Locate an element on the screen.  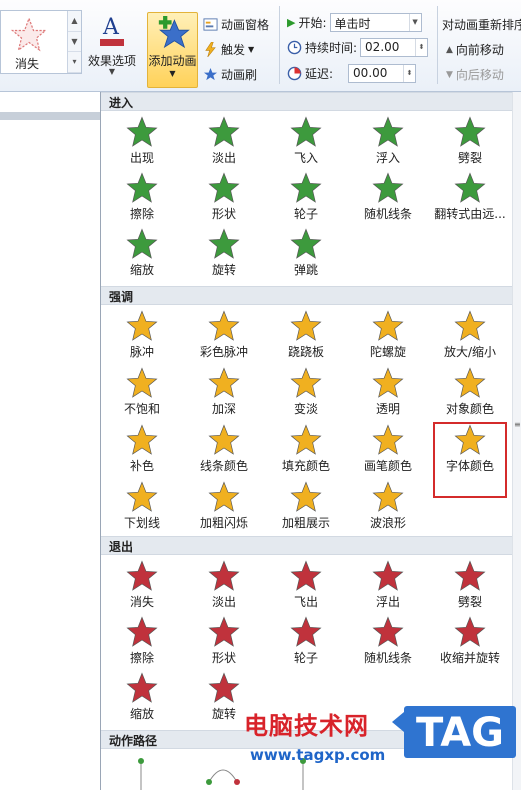
path-line-item is located at coordinates (162, 774).